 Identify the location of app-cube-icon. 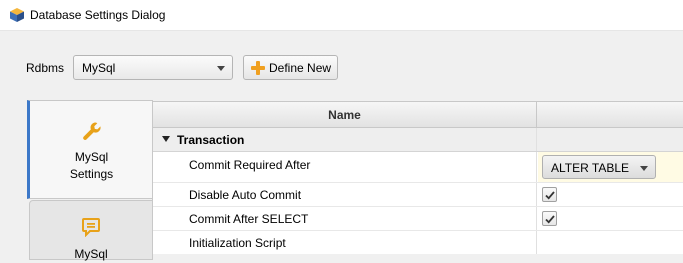
(17, 15).